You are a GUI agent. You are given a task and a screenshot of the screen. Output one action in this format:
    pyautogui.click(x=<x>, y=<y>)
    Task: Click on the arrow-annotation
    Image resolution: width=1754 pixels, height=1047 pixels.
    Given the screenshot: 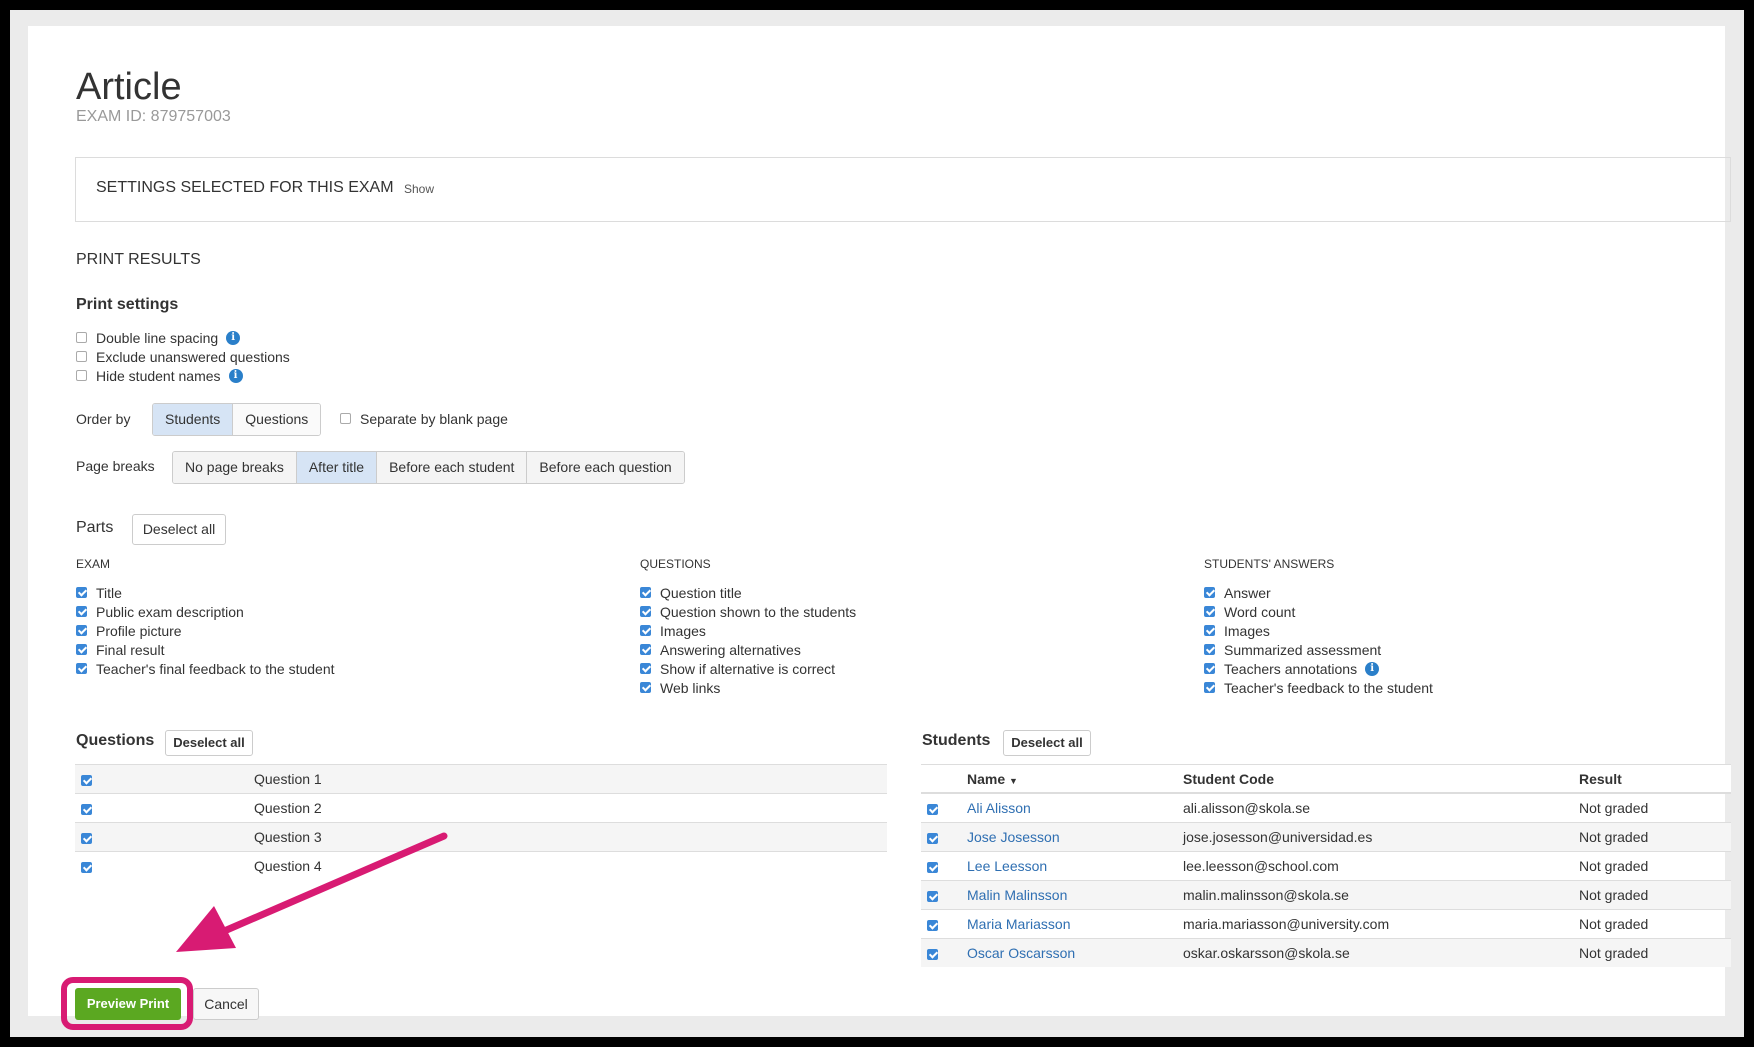 What is the action you would take?
    pyautogui.click(x=312, y=892)
    